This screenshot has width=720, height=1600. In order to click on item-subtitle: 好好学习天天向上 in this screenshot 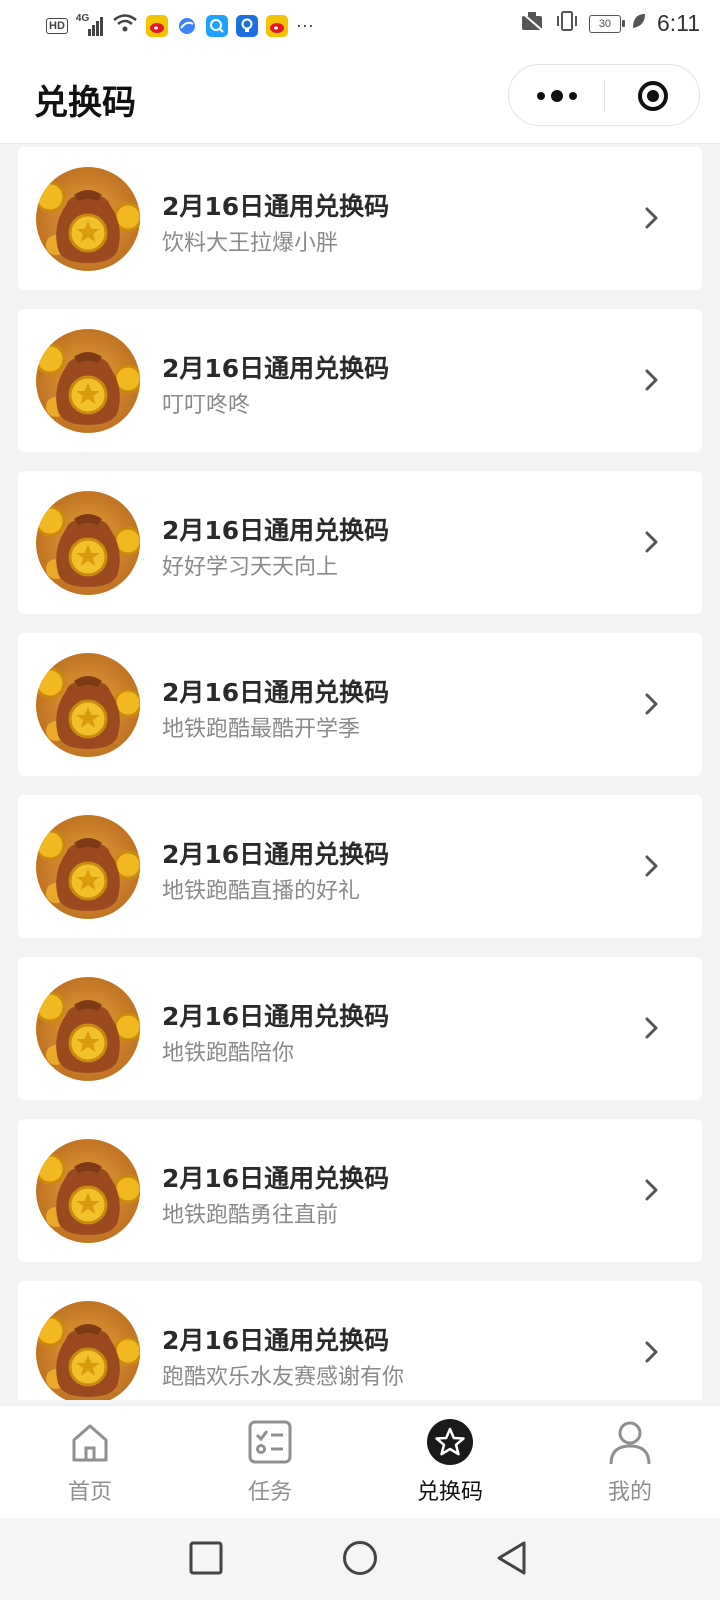, I will do `click(250, 567)`.